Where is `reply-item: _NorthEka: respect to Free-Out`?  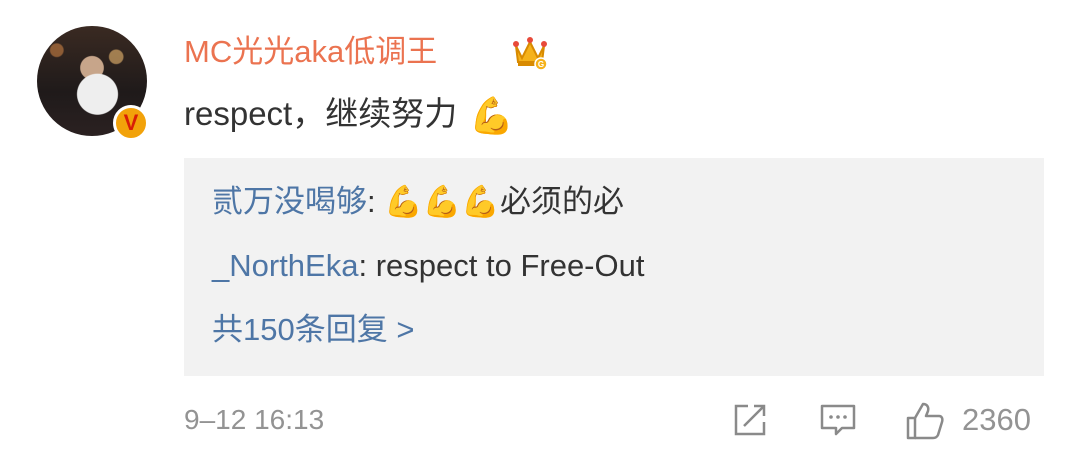
reply-item: _NorthEka: respect to Free-Out is located at coordinates (428, 266).